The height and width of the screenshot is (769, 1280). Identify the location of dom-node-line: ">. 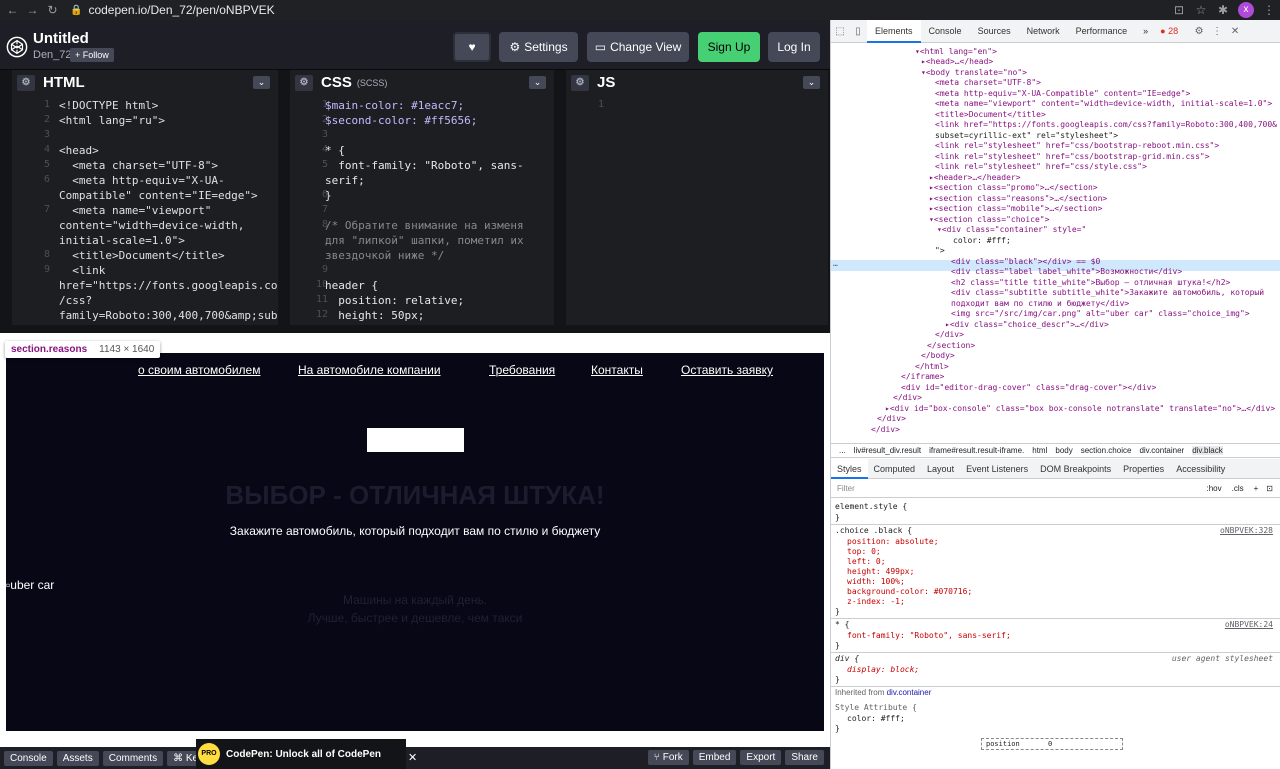
(940, 250).